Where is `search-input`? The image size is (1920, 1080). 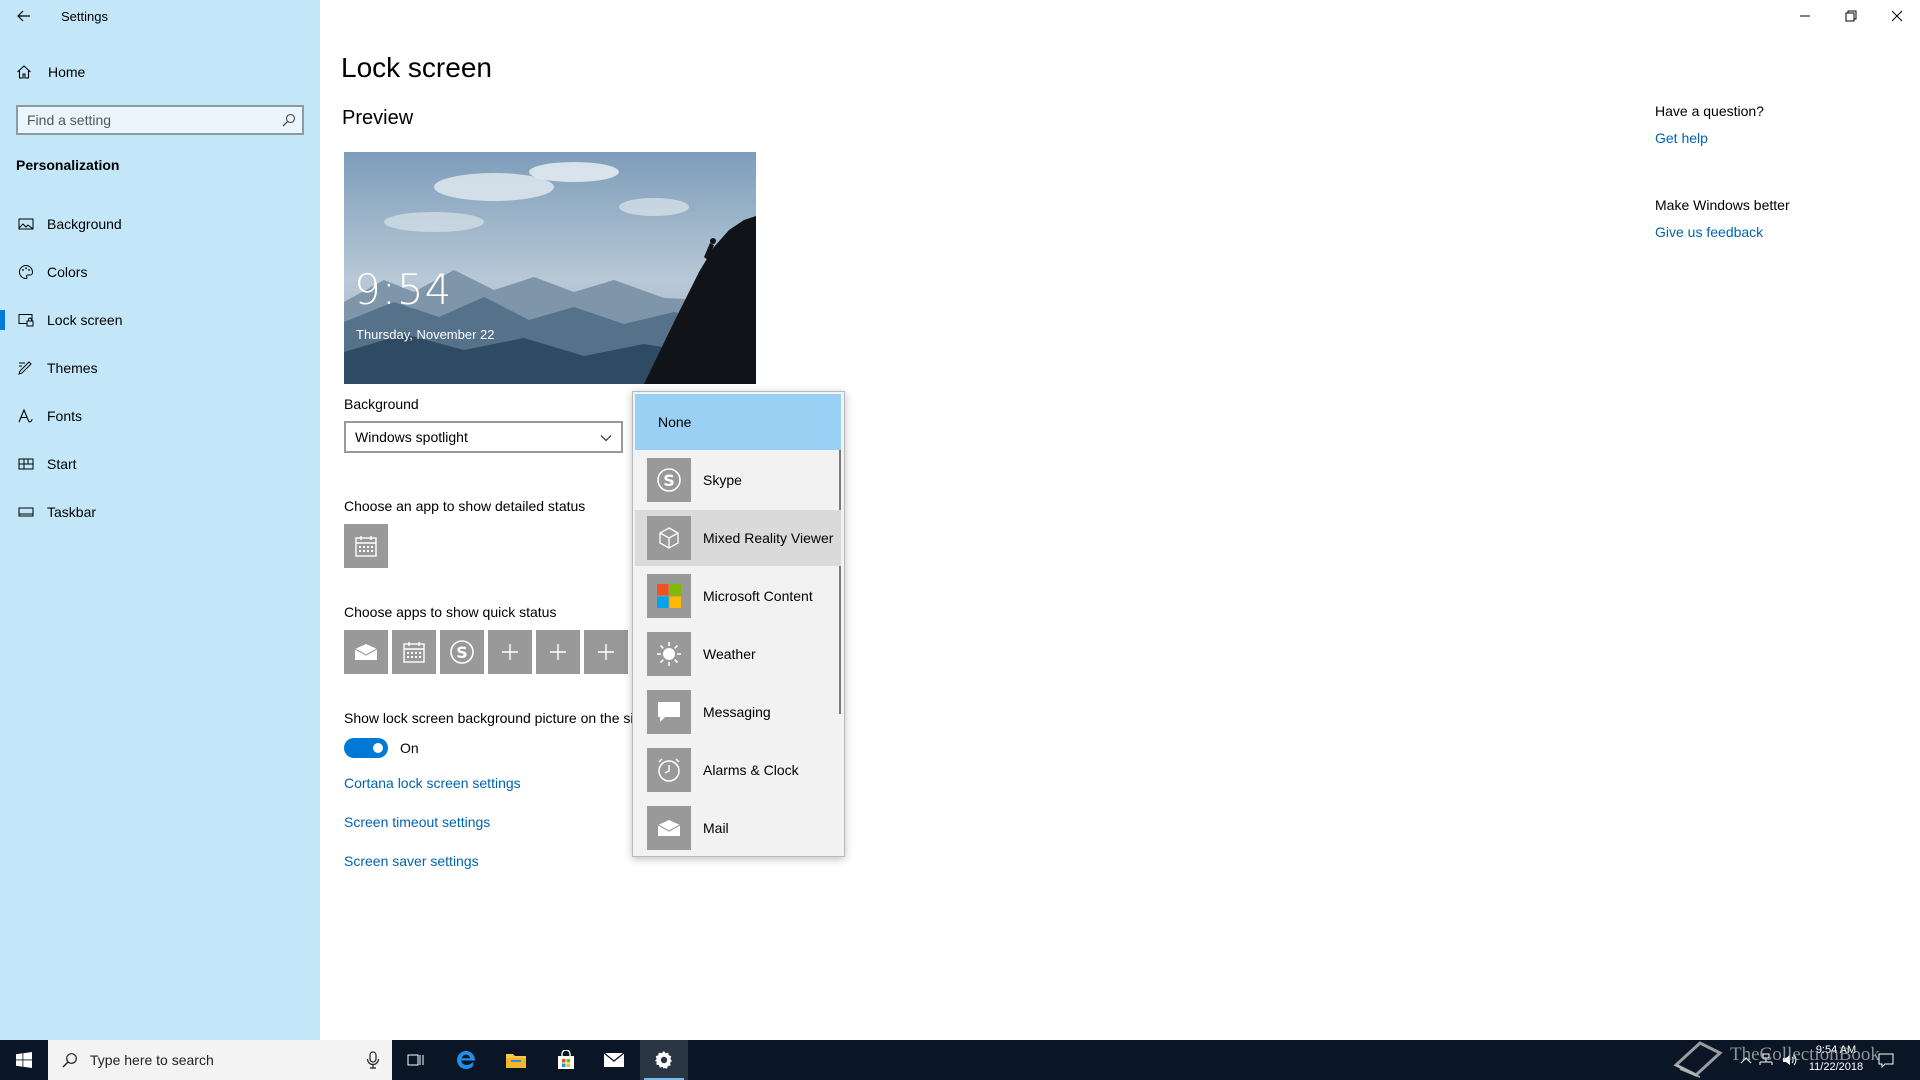
search-input is located at coordinates (143, 120).